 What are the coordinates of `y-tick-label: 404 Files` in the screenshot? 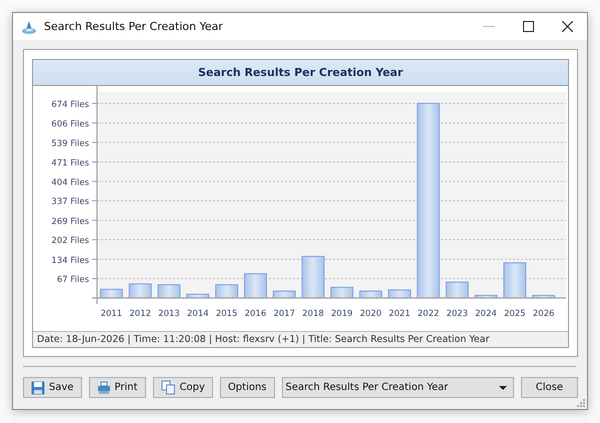 It's located at (70, 183).